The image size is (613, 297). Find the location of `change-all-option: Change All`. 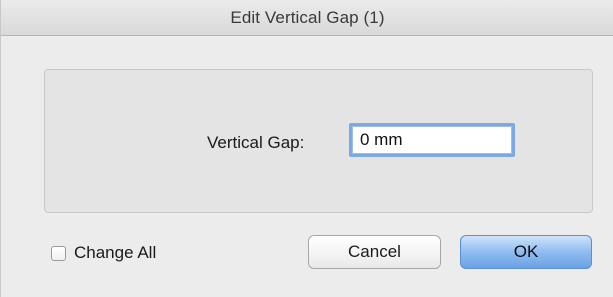

change-all-option: Change All is located at coordinates (103, 253).